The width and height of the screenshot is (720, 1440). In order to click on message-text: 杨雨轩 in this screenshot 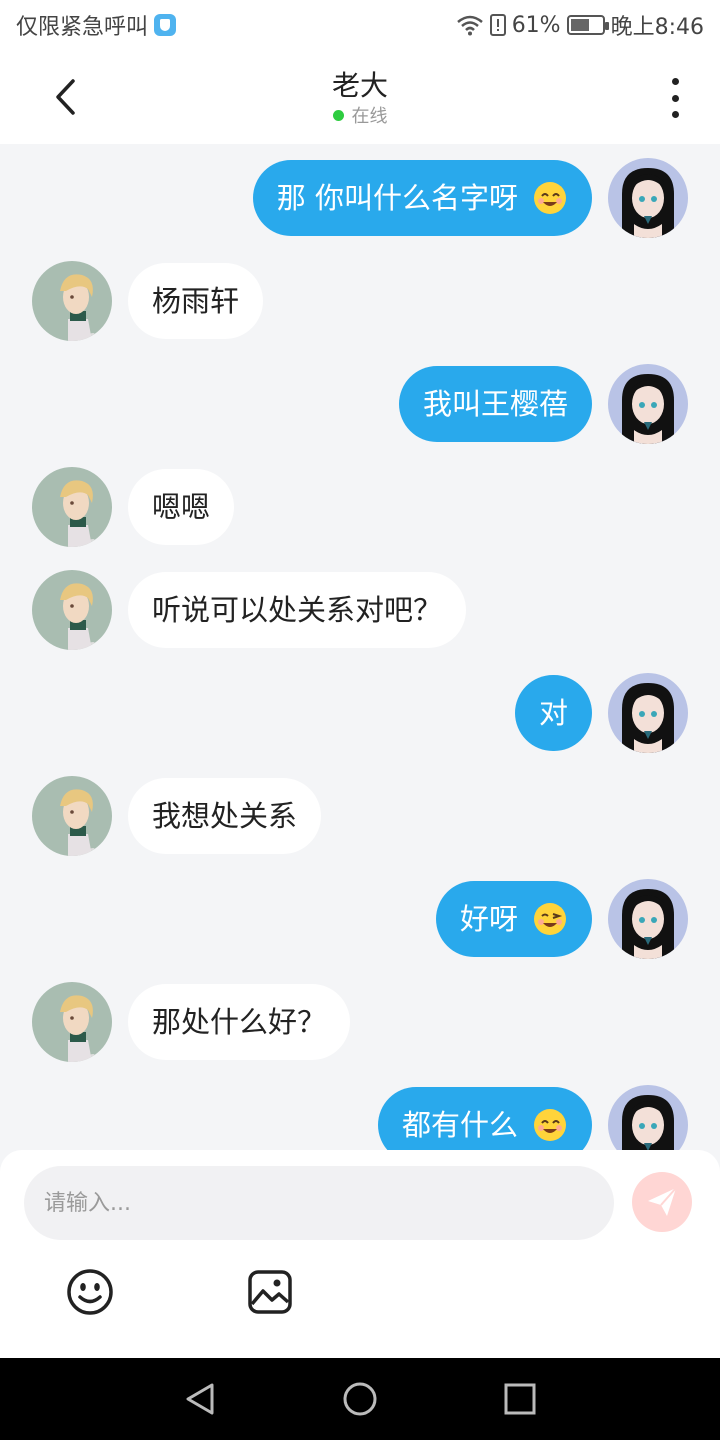, I will do `click(196, 301)`.